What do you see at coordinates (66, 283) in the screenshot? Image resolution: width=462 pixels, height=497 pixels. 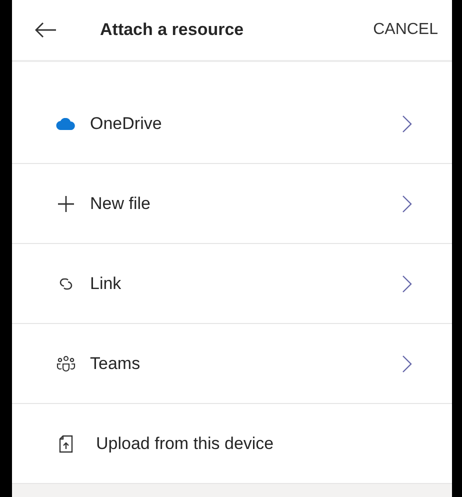 I see `link-icon` at bounding box center [66, 283].